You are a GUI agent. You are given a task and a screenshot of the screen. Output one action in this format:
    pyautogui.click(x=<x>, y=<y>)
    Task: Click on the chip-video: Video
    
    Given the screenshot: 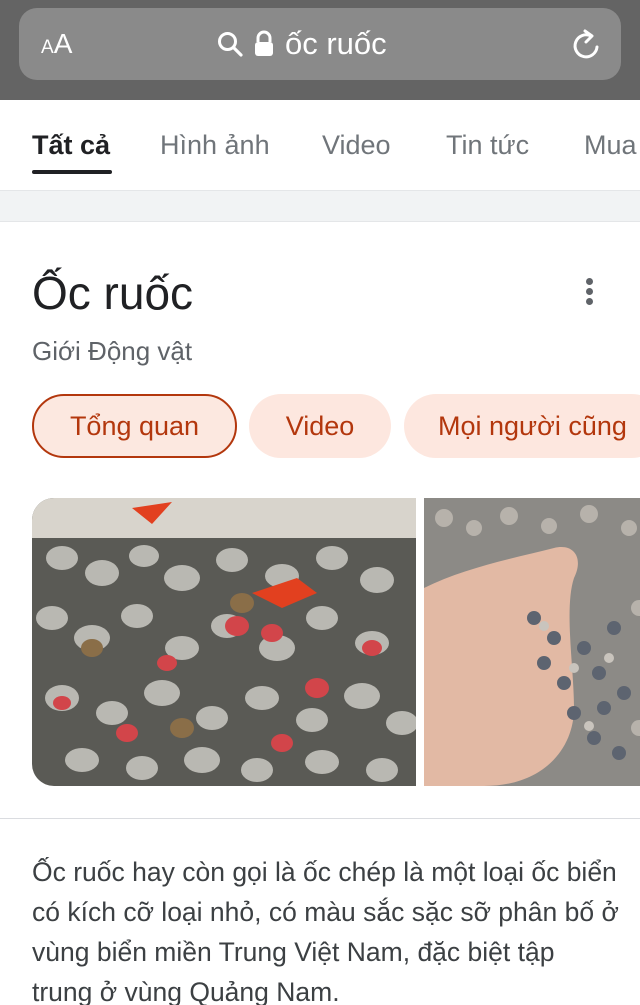 What is the action you would take?
    pyautogui.click(x=320, y=426)
    